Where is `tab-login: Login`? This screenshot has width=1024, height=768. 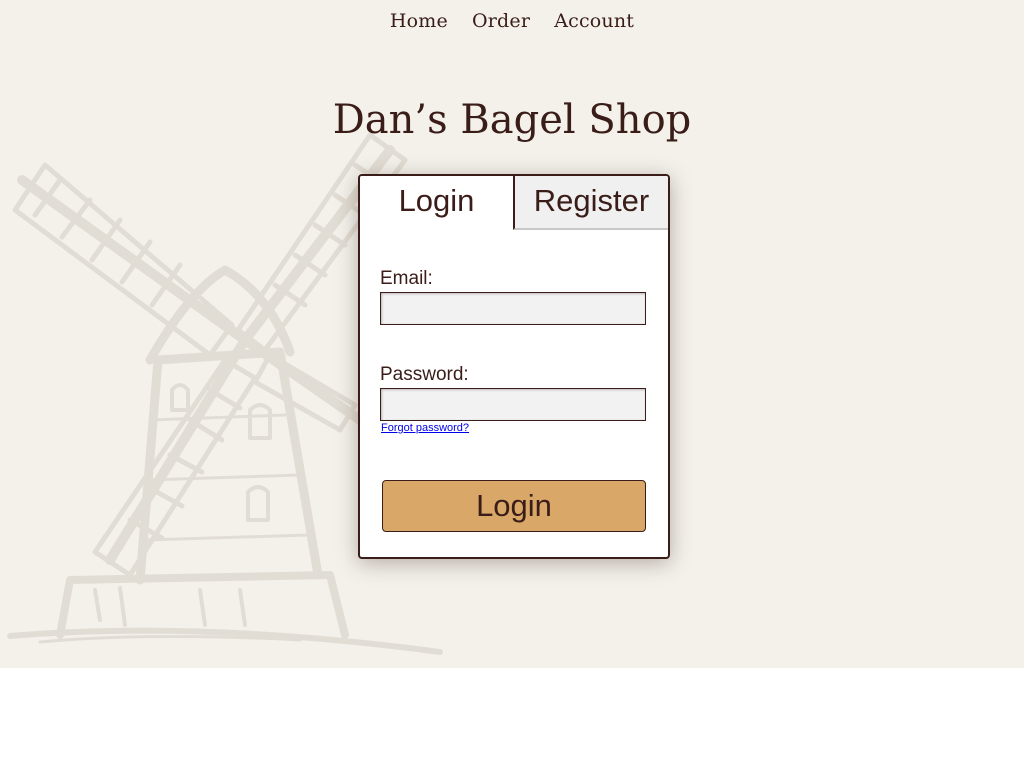 tab-login: Login is located at coordinates (436, 203).